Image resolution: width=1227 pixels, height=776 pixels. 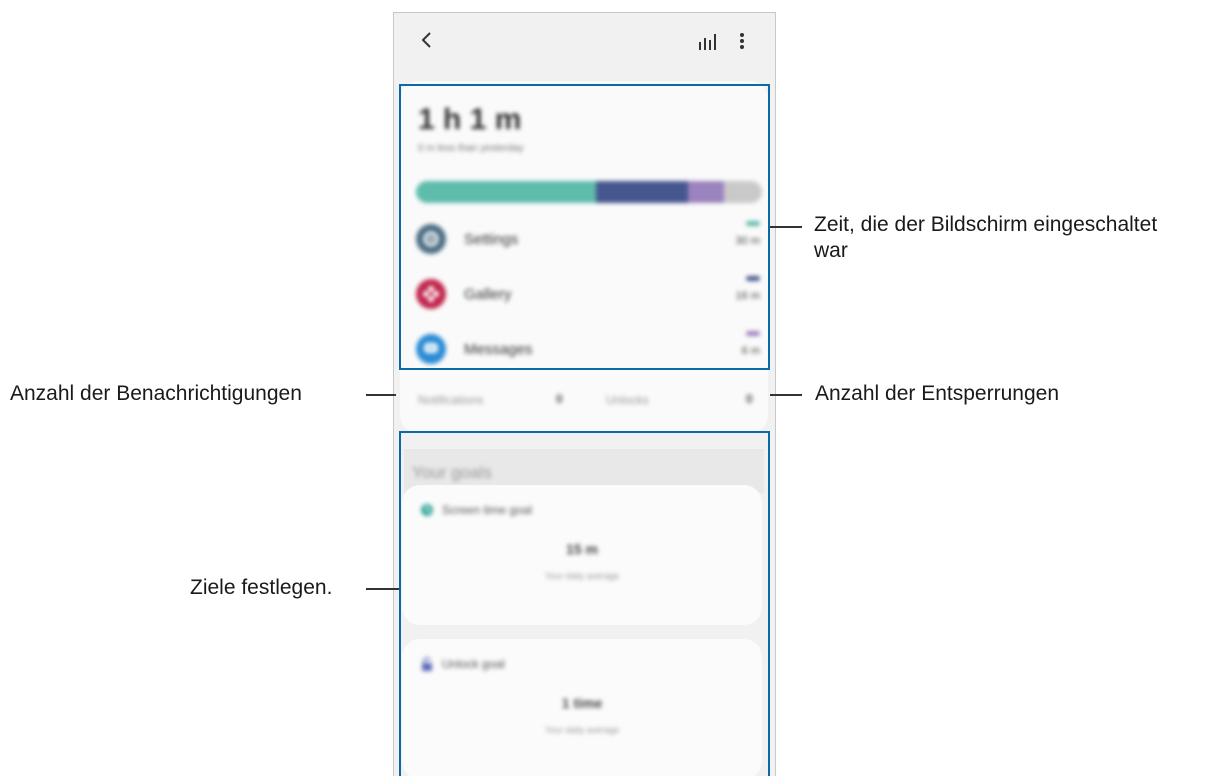 What do you see at coordinates (747, 241) in the screenshot?
I see `app-time: 30 m` at bounding box center [747, 241].